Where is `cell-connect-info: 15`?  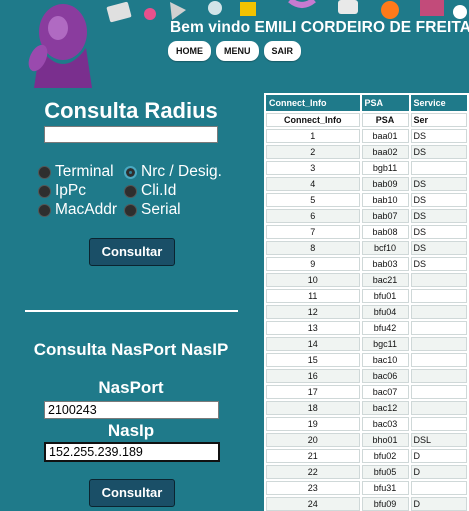 cell-connect-info: 15 is located at coordinates (313, 360).